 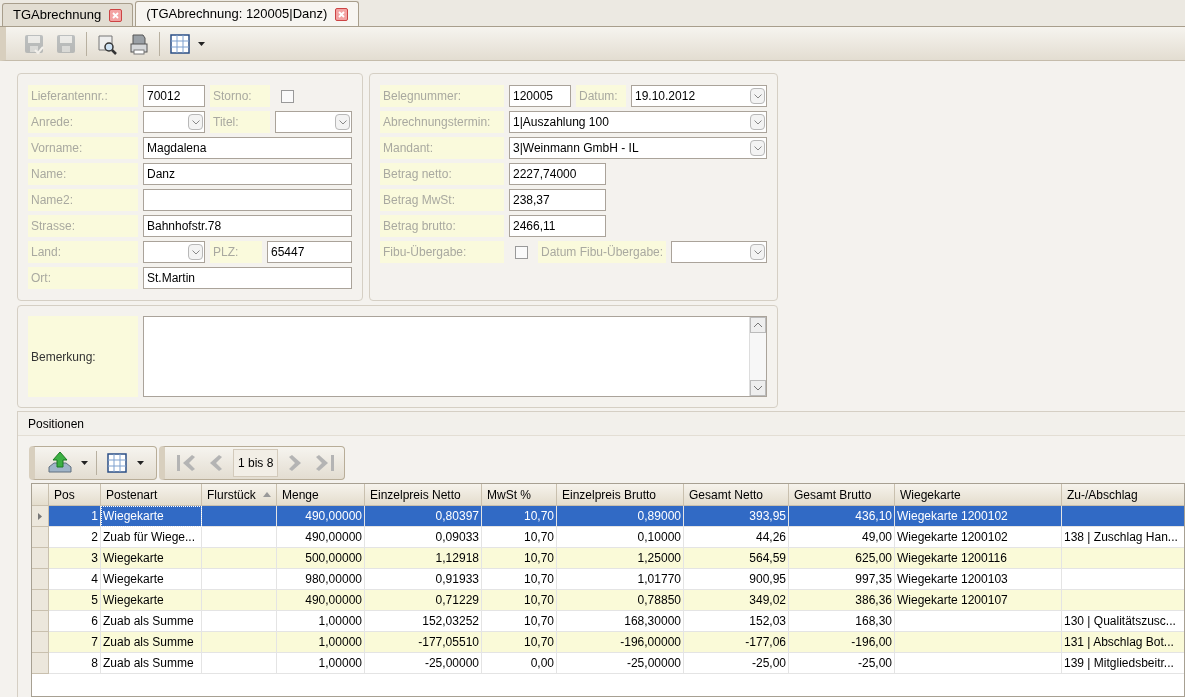 I want to click on field-label: Datum:, so click(x=601, y=96).